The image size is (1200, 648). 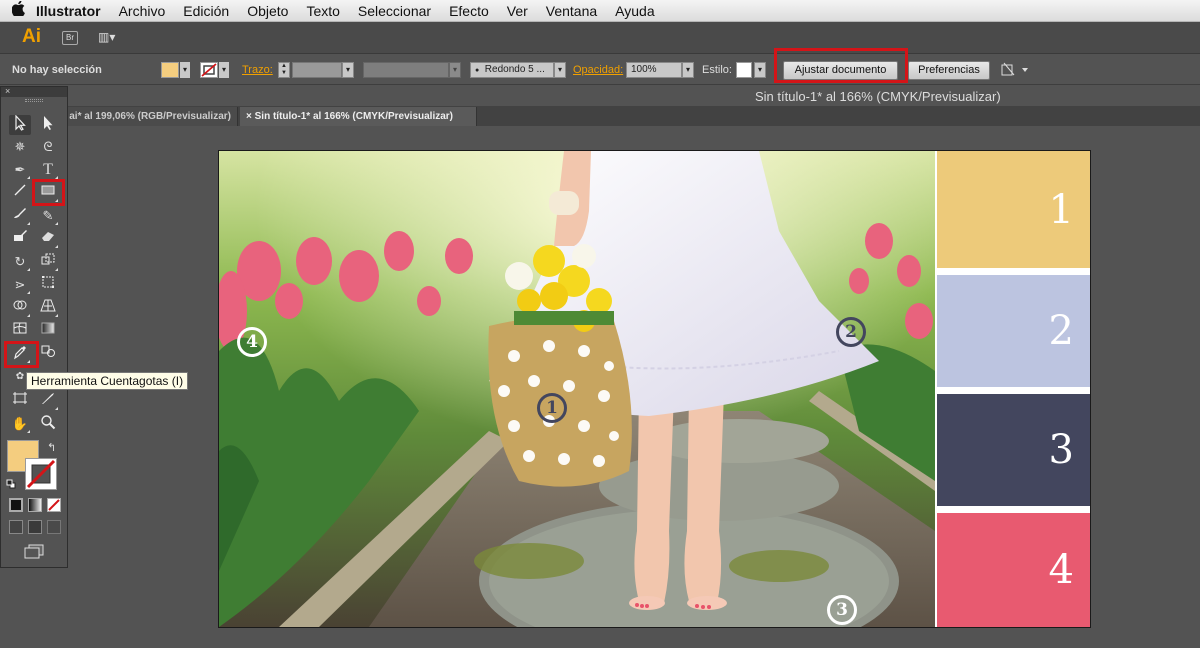 I want to click on menu-ventana: Ventana, so click(x=571, y=11).